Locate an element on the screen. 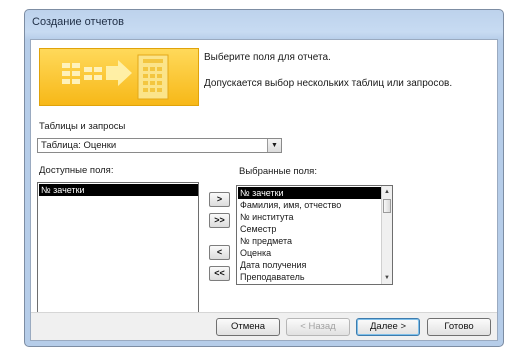  selected-field-item: № института is located at coordinates (266, 217).